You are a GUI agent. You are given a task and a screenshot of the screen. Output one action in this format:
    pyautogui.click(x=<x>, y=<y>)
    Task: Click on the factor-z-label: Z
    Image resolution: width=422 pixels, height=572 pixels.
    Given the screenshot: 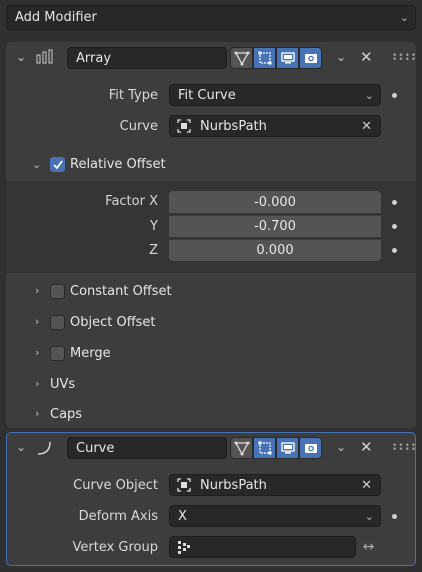 What is the action you would take?
    pyautogui.click(x=153, y=250)
    